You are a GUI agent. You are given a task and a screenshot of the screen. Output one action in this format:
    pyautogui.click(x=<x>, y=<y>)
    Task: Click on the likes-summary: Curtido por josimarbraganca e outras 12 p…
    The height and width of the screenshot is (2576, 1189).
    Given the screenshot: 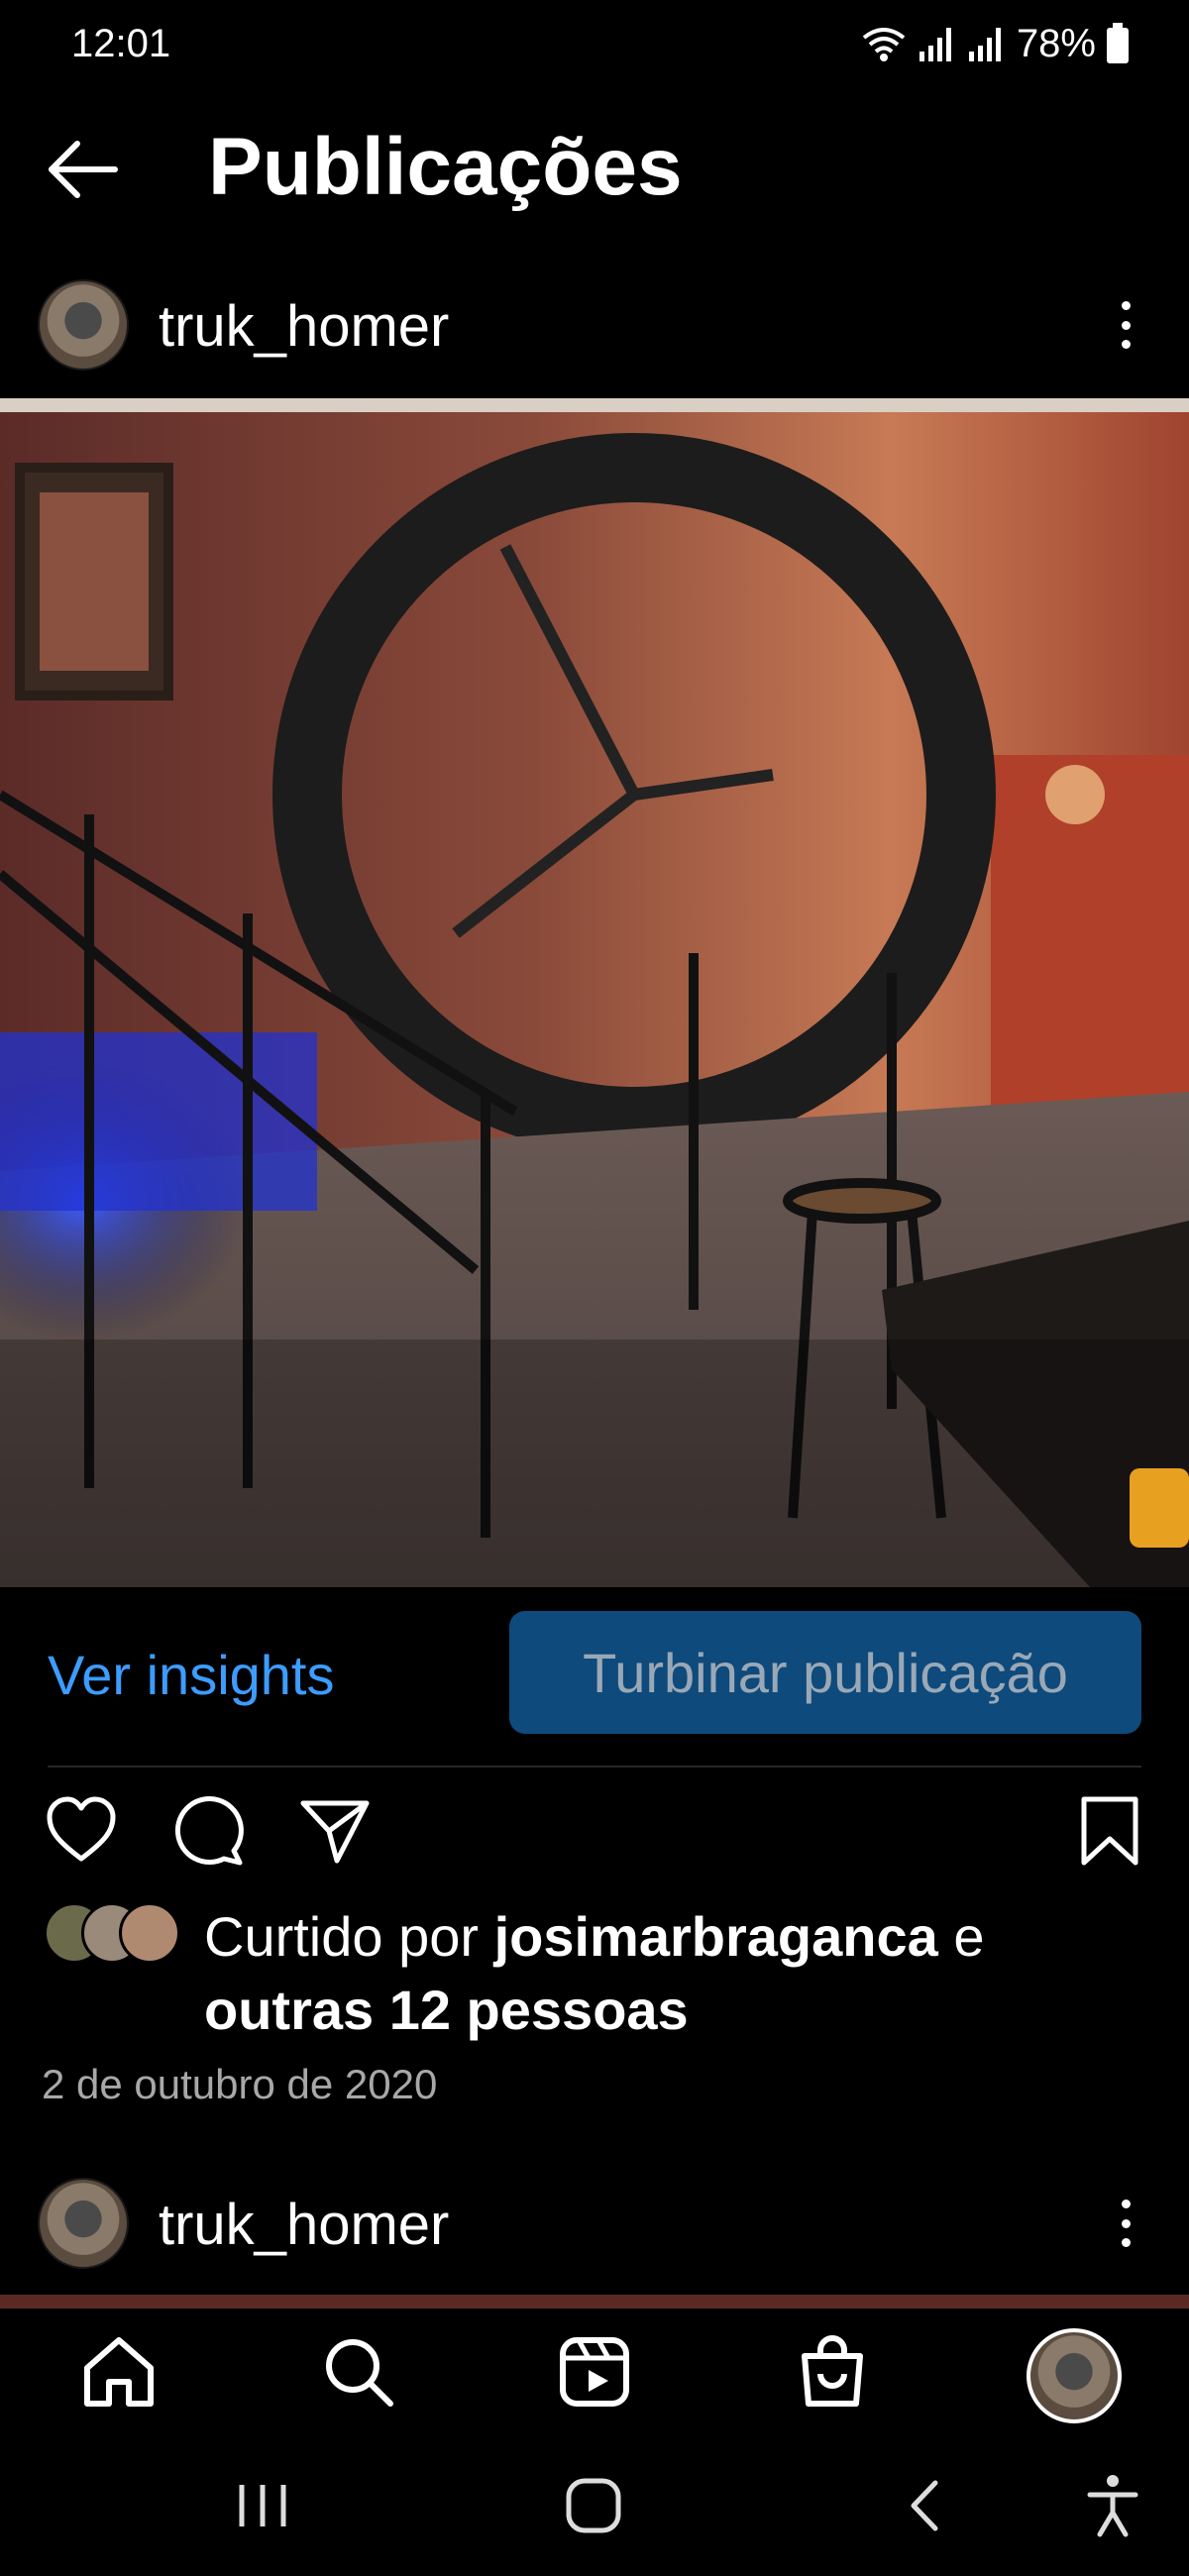 What is the action you would take?
    pyautogui.click(x=680, y=1974)
    